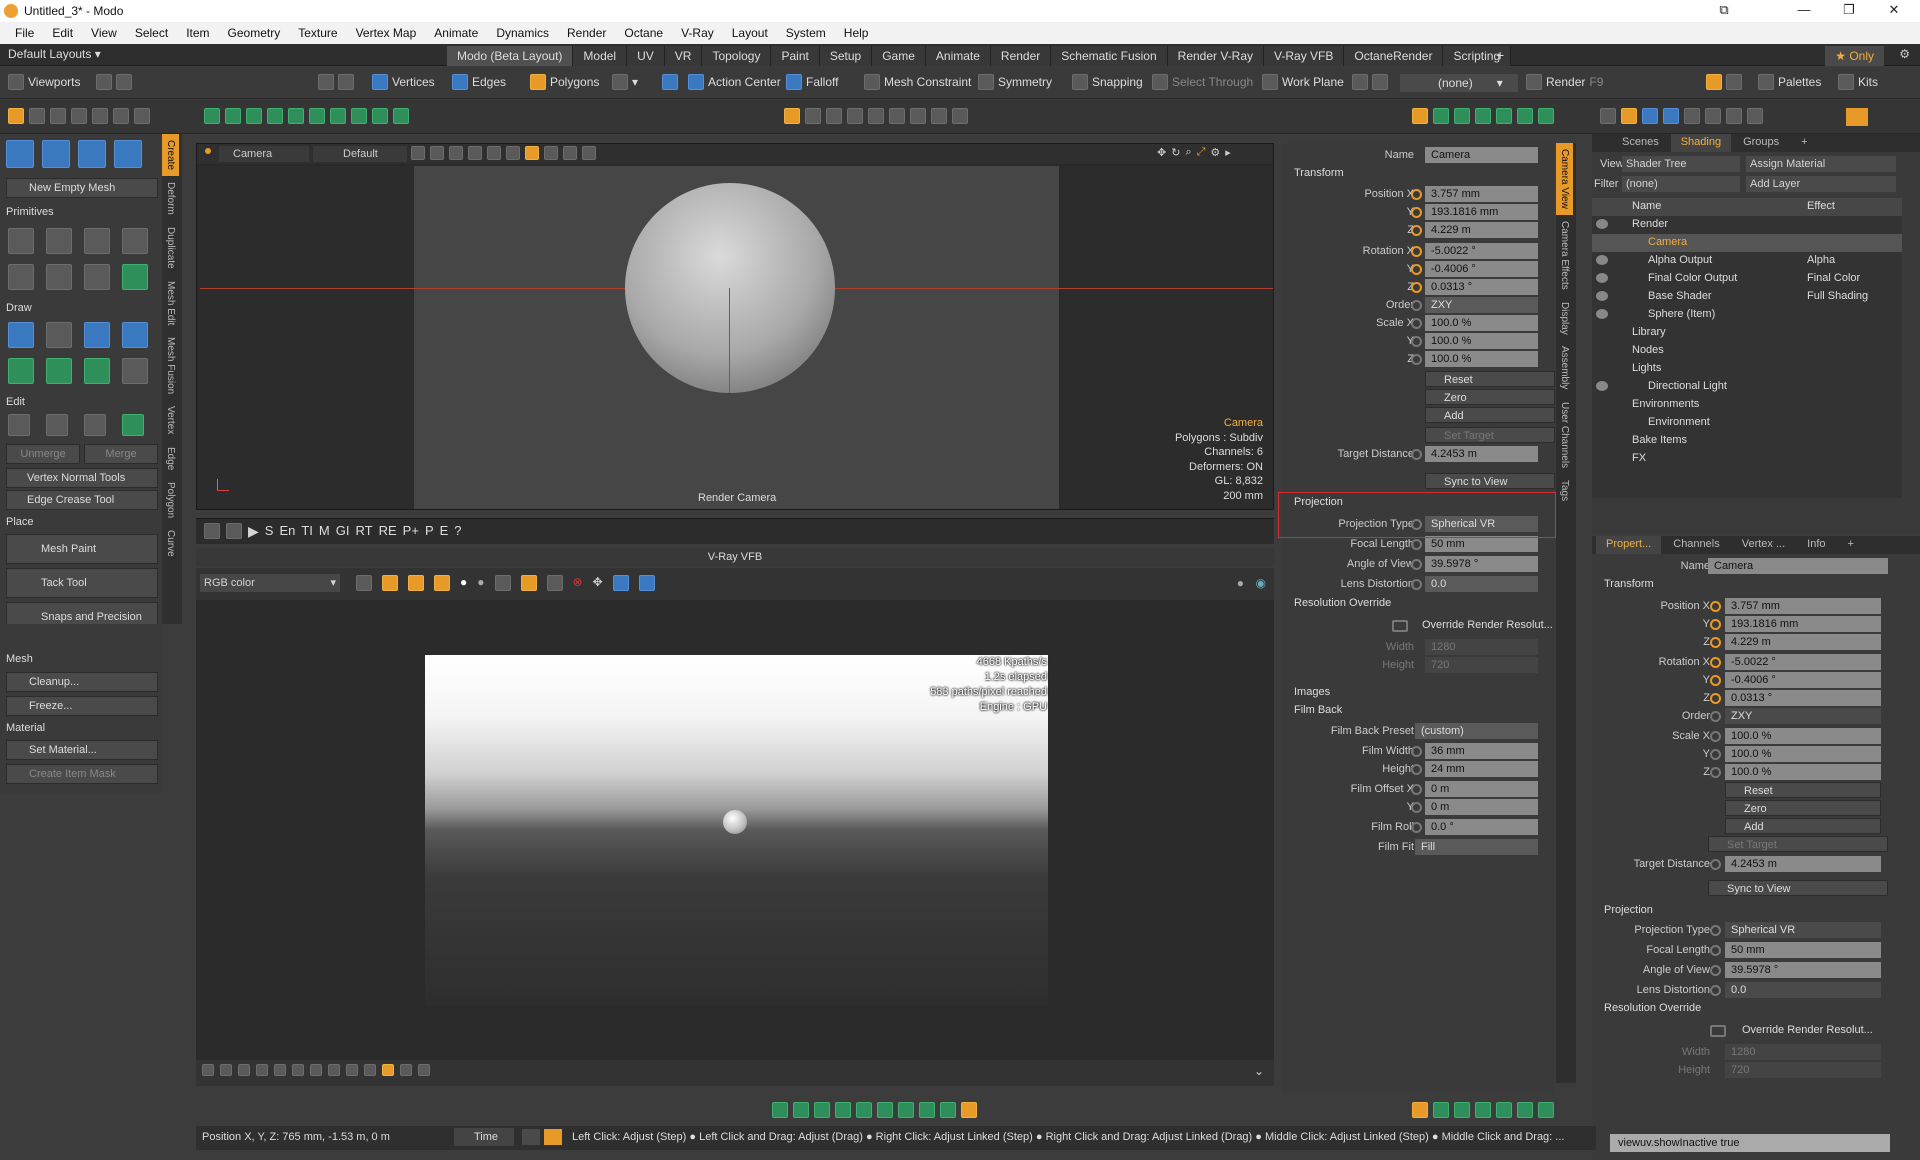 This screenshot has width=1920, height=1160. Describe the element at coordinates (1747, 459) in the screenshot. I see `tree-row: FX` at that location.